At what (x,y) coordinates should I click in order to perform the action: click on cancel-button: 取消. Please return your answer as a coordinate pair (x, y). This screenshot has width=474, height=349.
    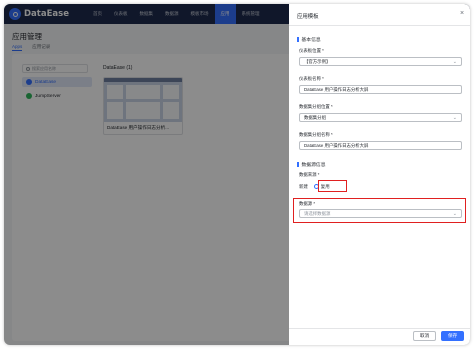
    Looking at the image, I should click on (425, 336).